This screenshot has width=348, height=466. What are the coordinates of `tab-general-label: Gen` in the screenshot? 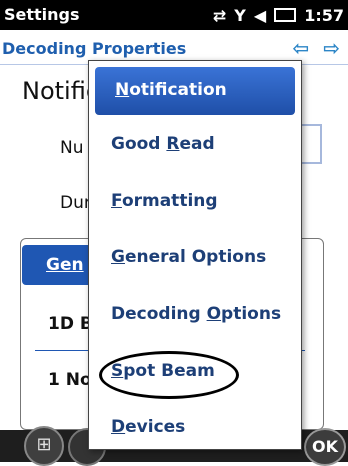 It's located at (65, 265).